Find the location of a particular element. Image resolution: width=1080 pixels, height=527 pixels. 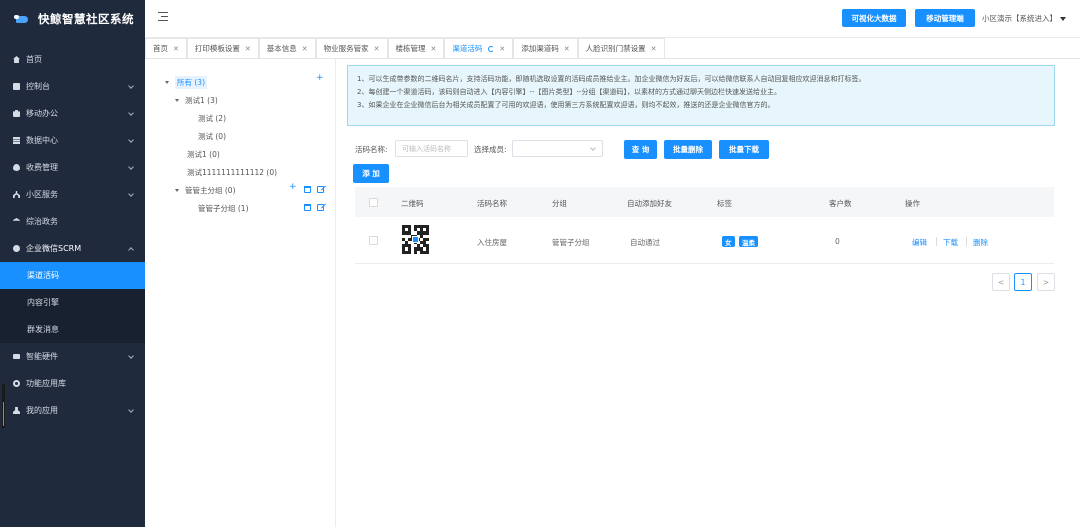

sidebar-item-mobile-office: 移动办公 is located at coordinates (72, 113).